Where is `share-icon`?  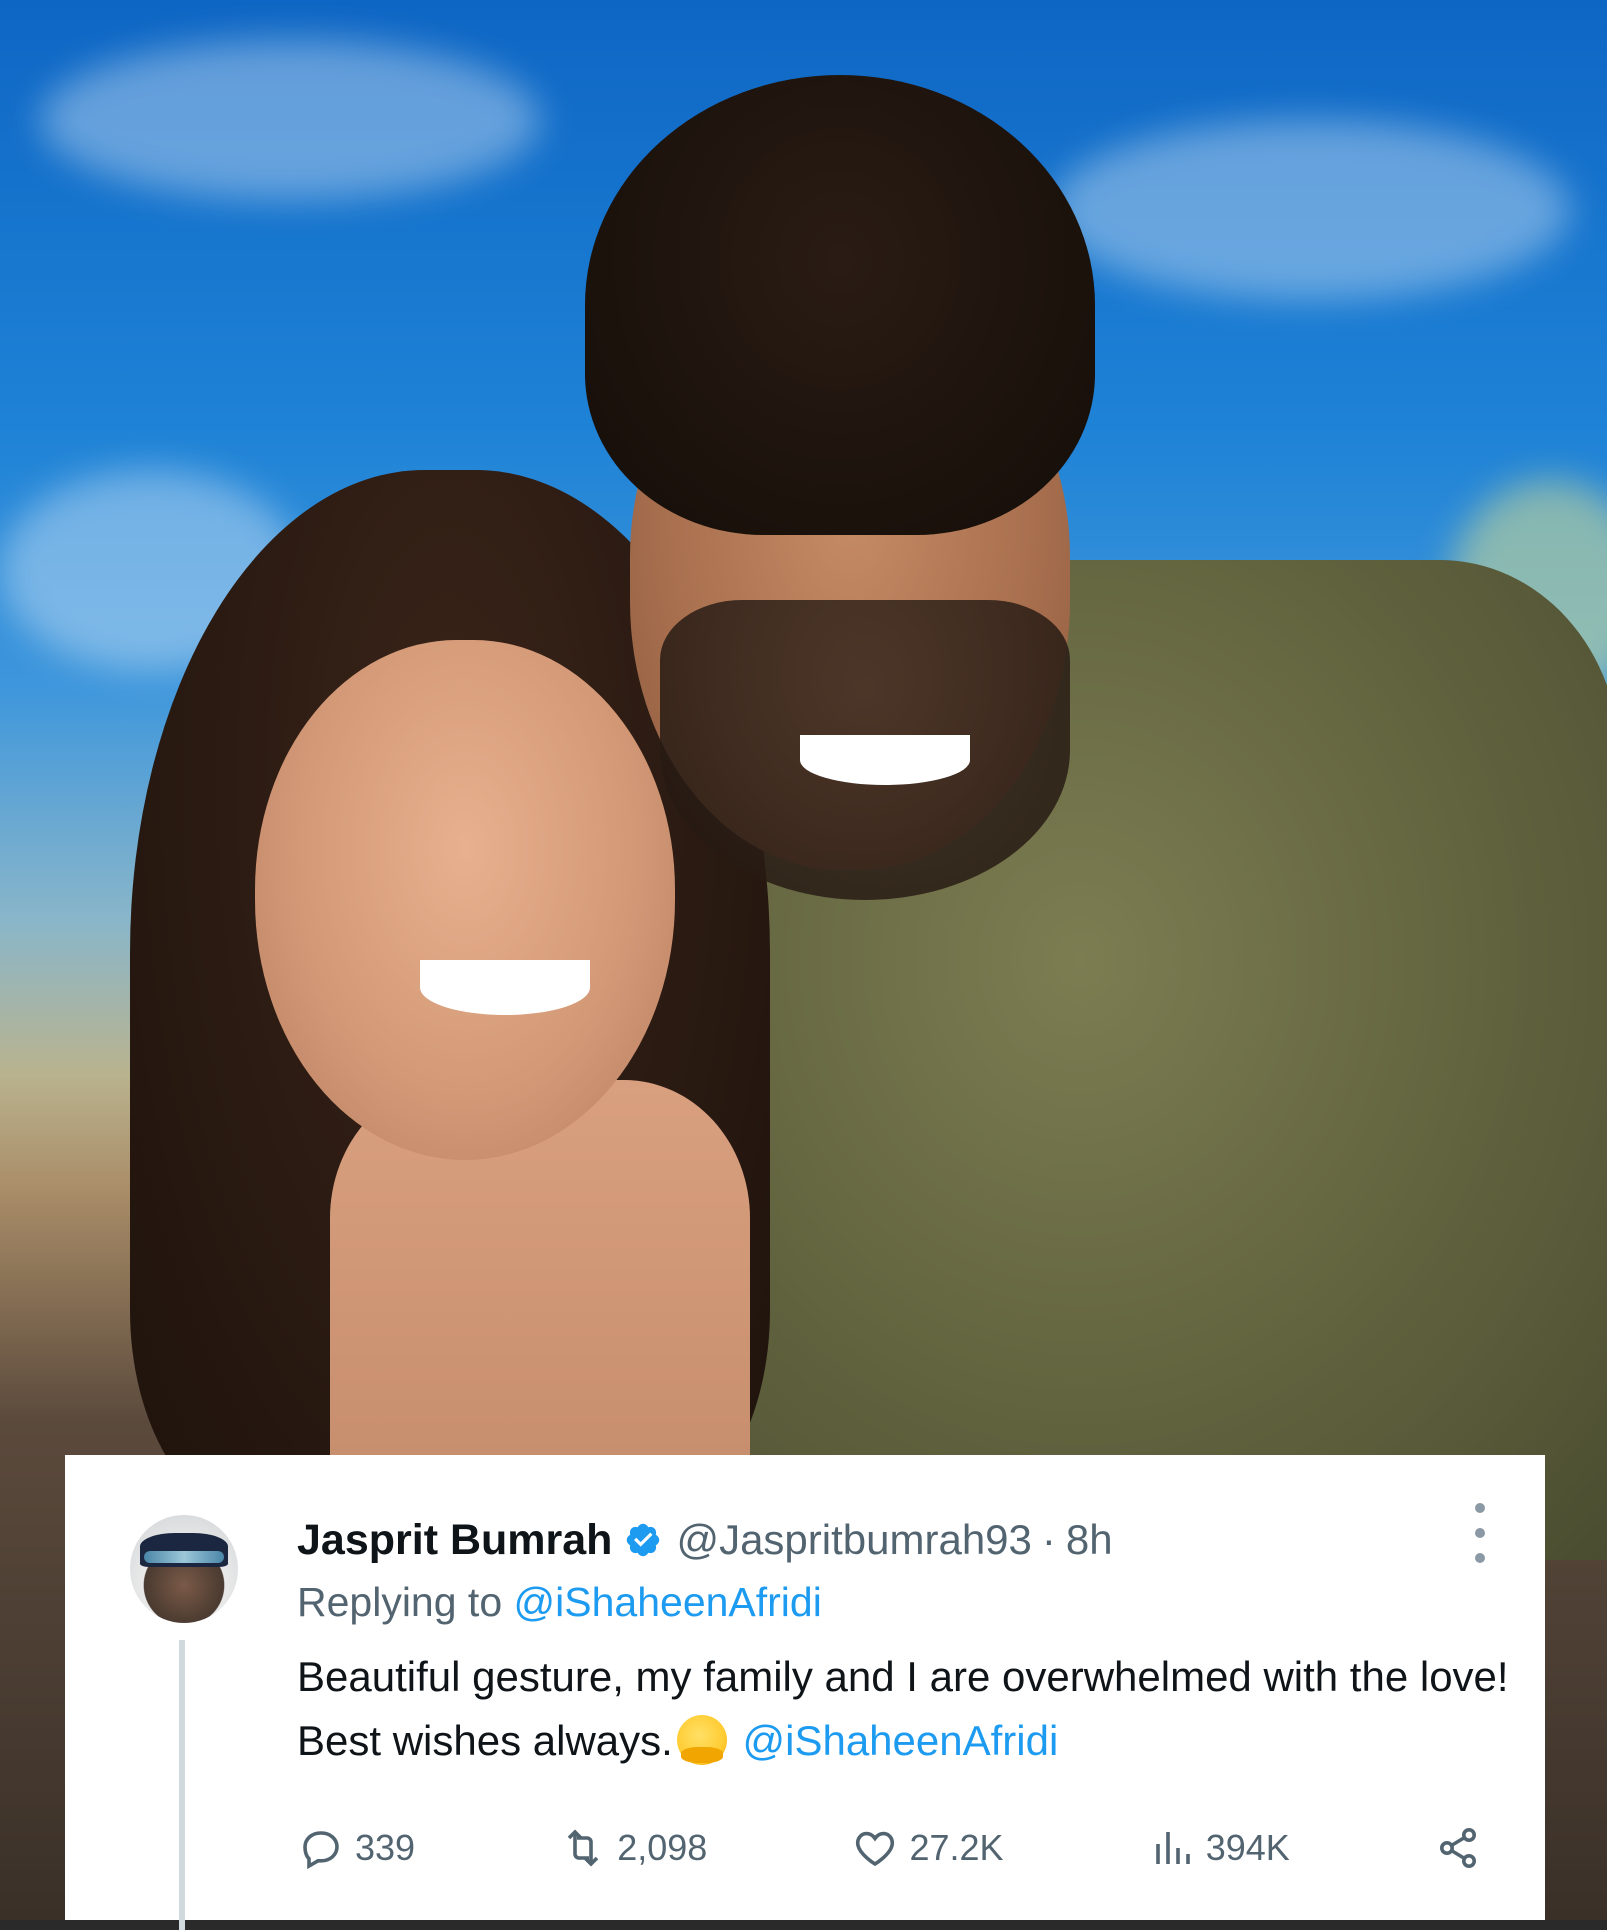 share-icon is located at coordinates (1457, 1848).